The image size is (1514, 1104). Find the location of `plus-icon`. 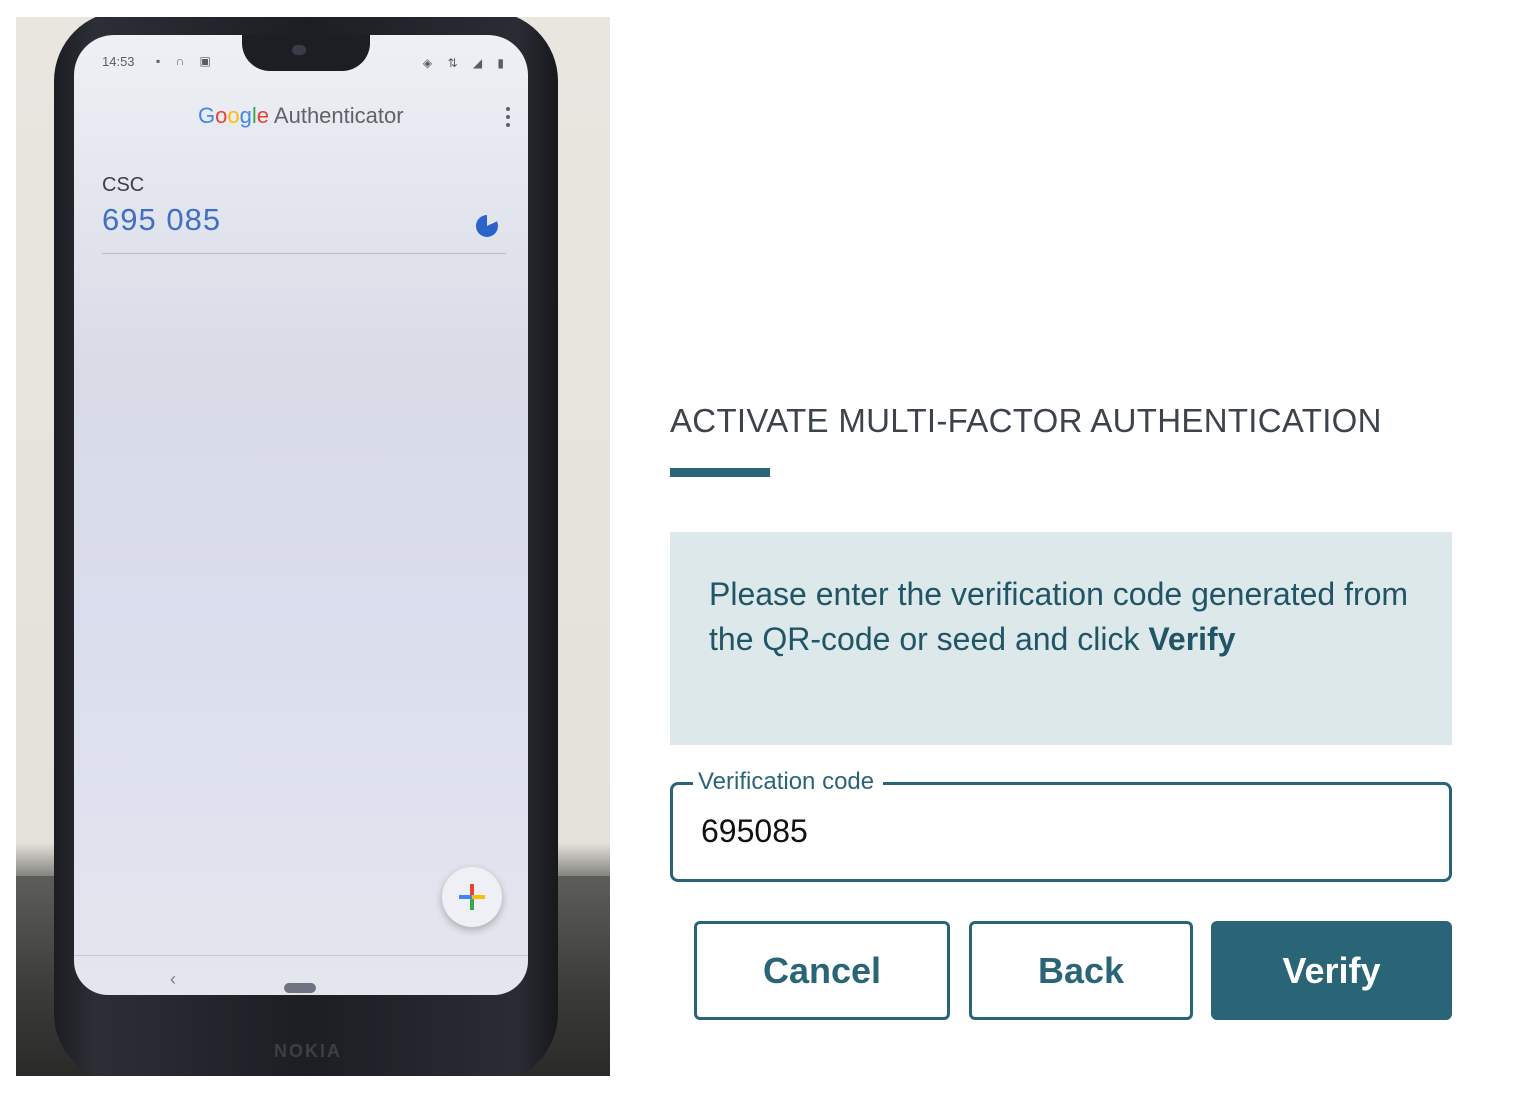

plus-icon is located at coordinates (472, 897).